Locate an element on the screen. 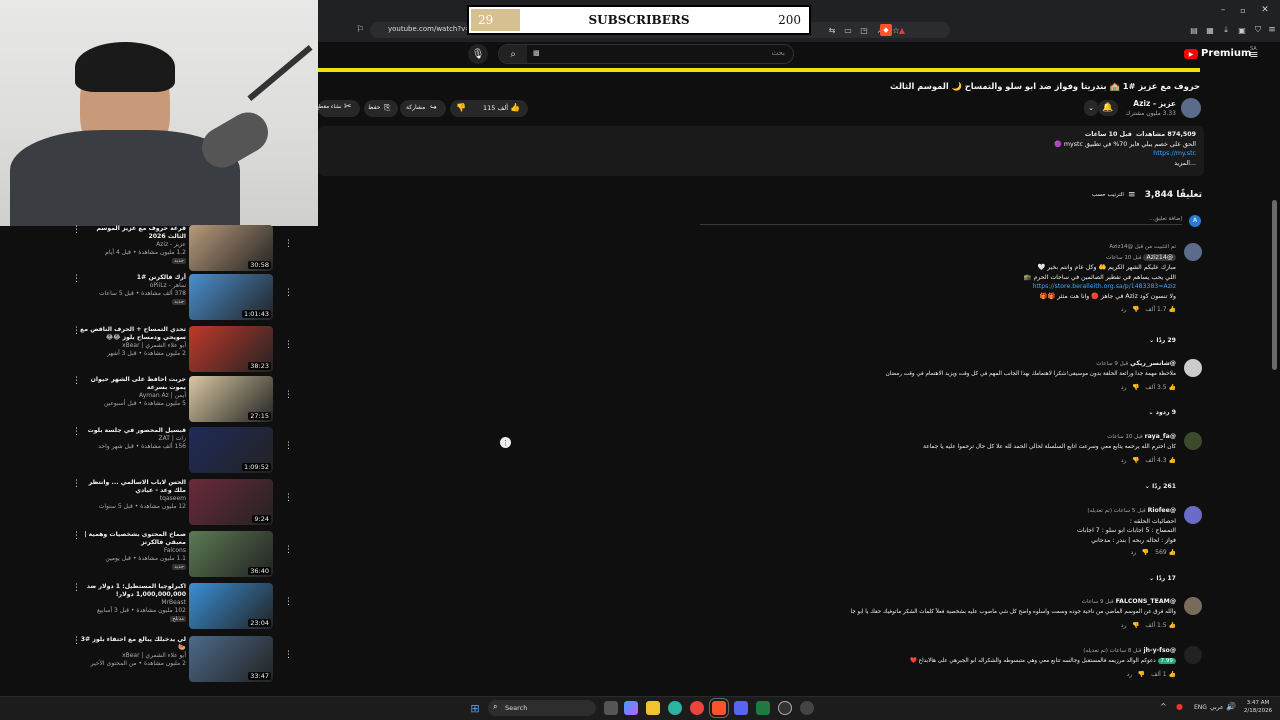 The image size is (1280, 720). description-link: https://my.stc is located at coordinates (998, 154).